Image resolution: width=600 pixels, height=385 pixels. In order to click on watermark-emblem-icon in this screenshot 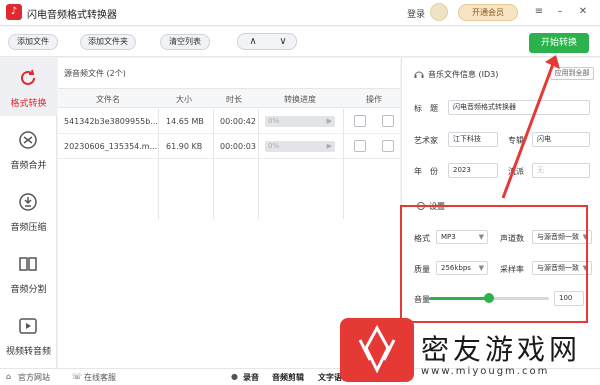, I will do `click(377, 349)`.